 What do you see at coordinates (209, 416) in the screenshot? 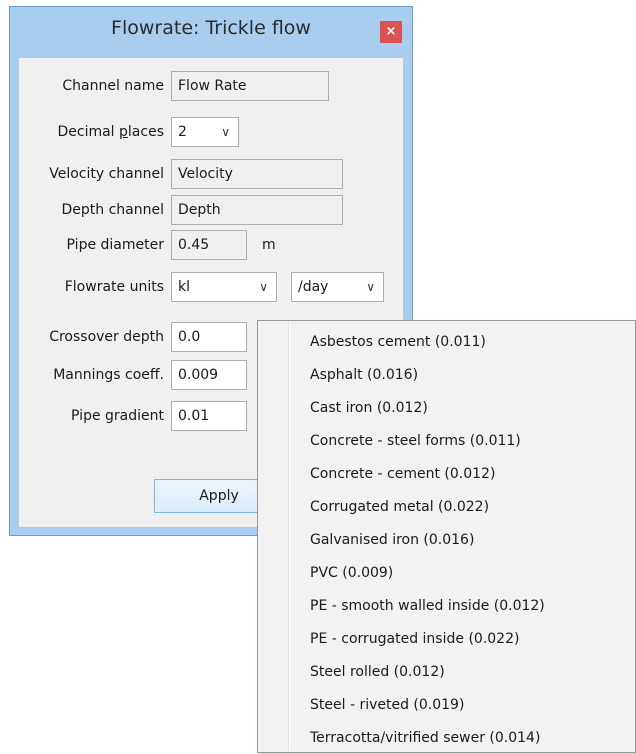
I see `pipe-gradient-input: 0.01` at bounding box center [209, 416].